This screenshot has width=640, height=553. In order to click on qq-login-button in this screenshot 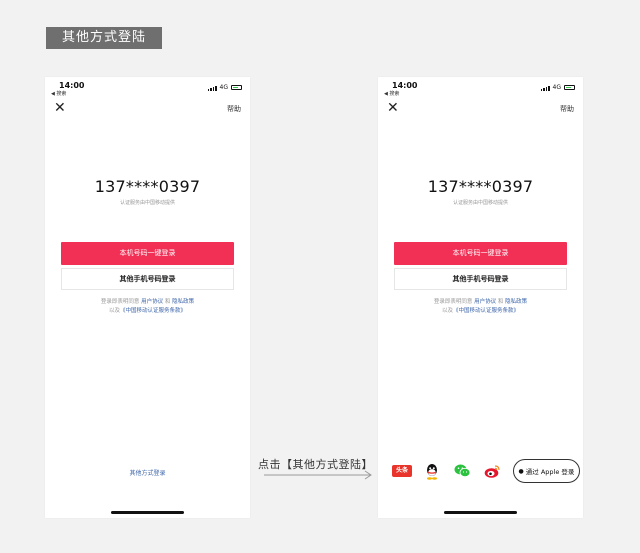, I will do `click(432, 471)`.